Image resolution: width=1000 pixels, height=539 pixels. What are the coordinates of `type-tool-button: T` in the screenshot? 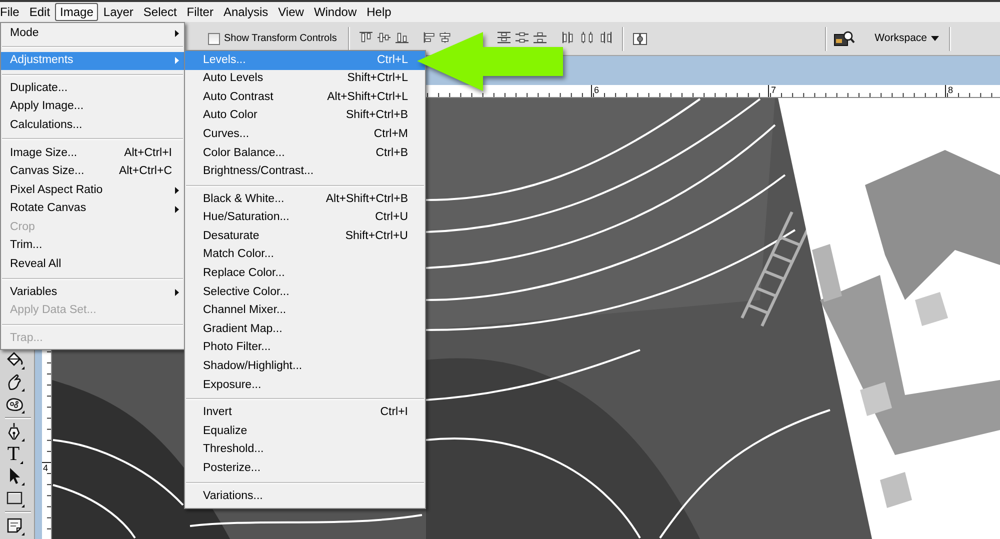 It's located at (15, 454).